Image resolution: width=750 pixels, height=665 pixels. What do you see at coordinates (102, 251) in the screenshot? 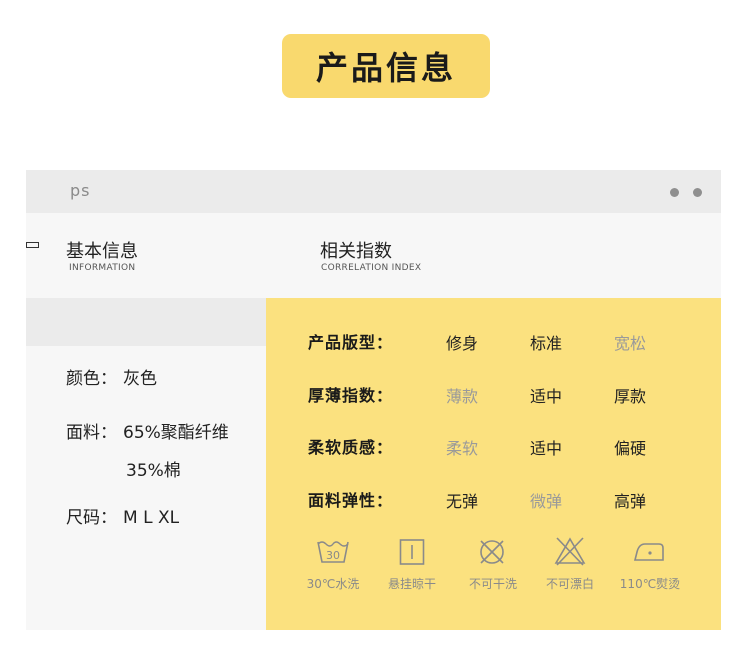
I see `basic-info-title: 基本信息` at bounding box center [102, 251].